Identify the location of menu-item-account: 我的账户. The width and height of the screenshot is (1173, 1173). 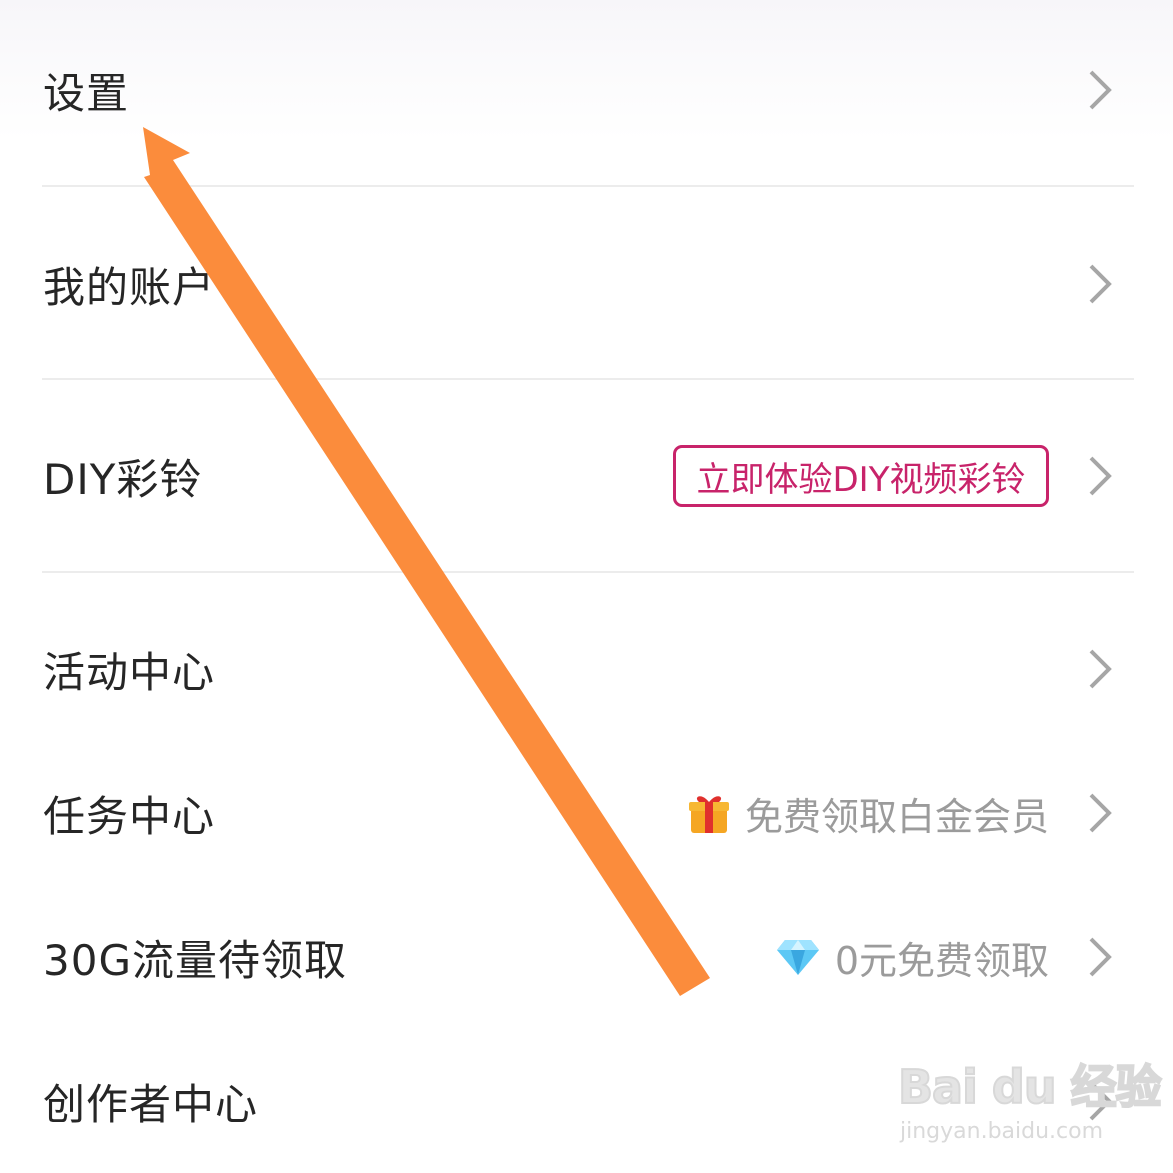
(586, 284).